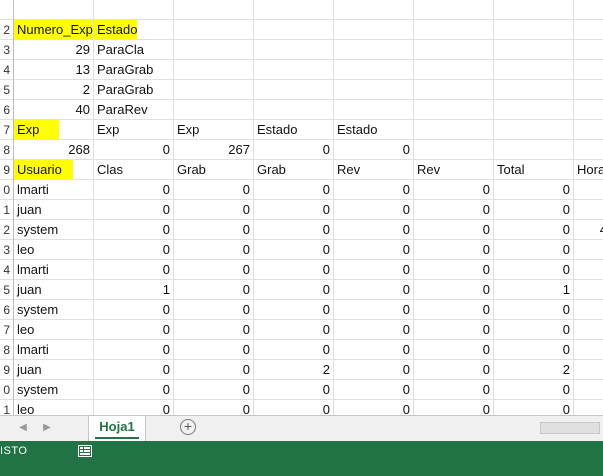 The width and height of the screenshot is (603, 476). Describe the element at coordinates (115, 30) in the screenshot. I see `cell-estado-header: Estado` at that location.